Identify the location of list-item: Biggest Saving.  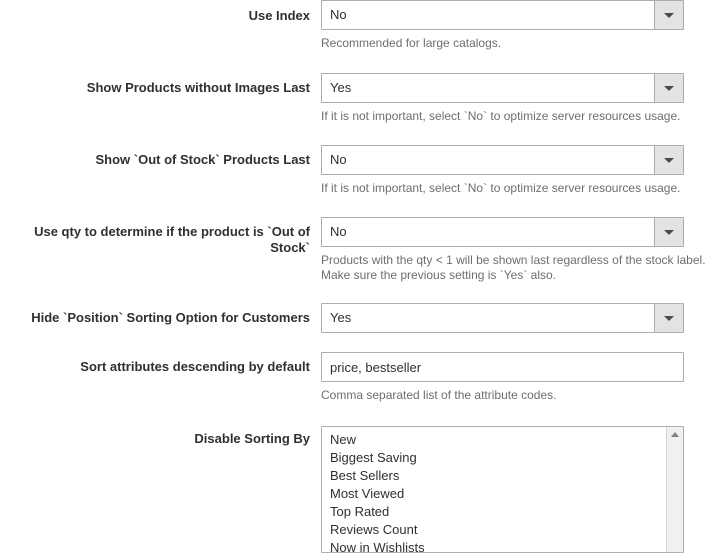
(493, 458).